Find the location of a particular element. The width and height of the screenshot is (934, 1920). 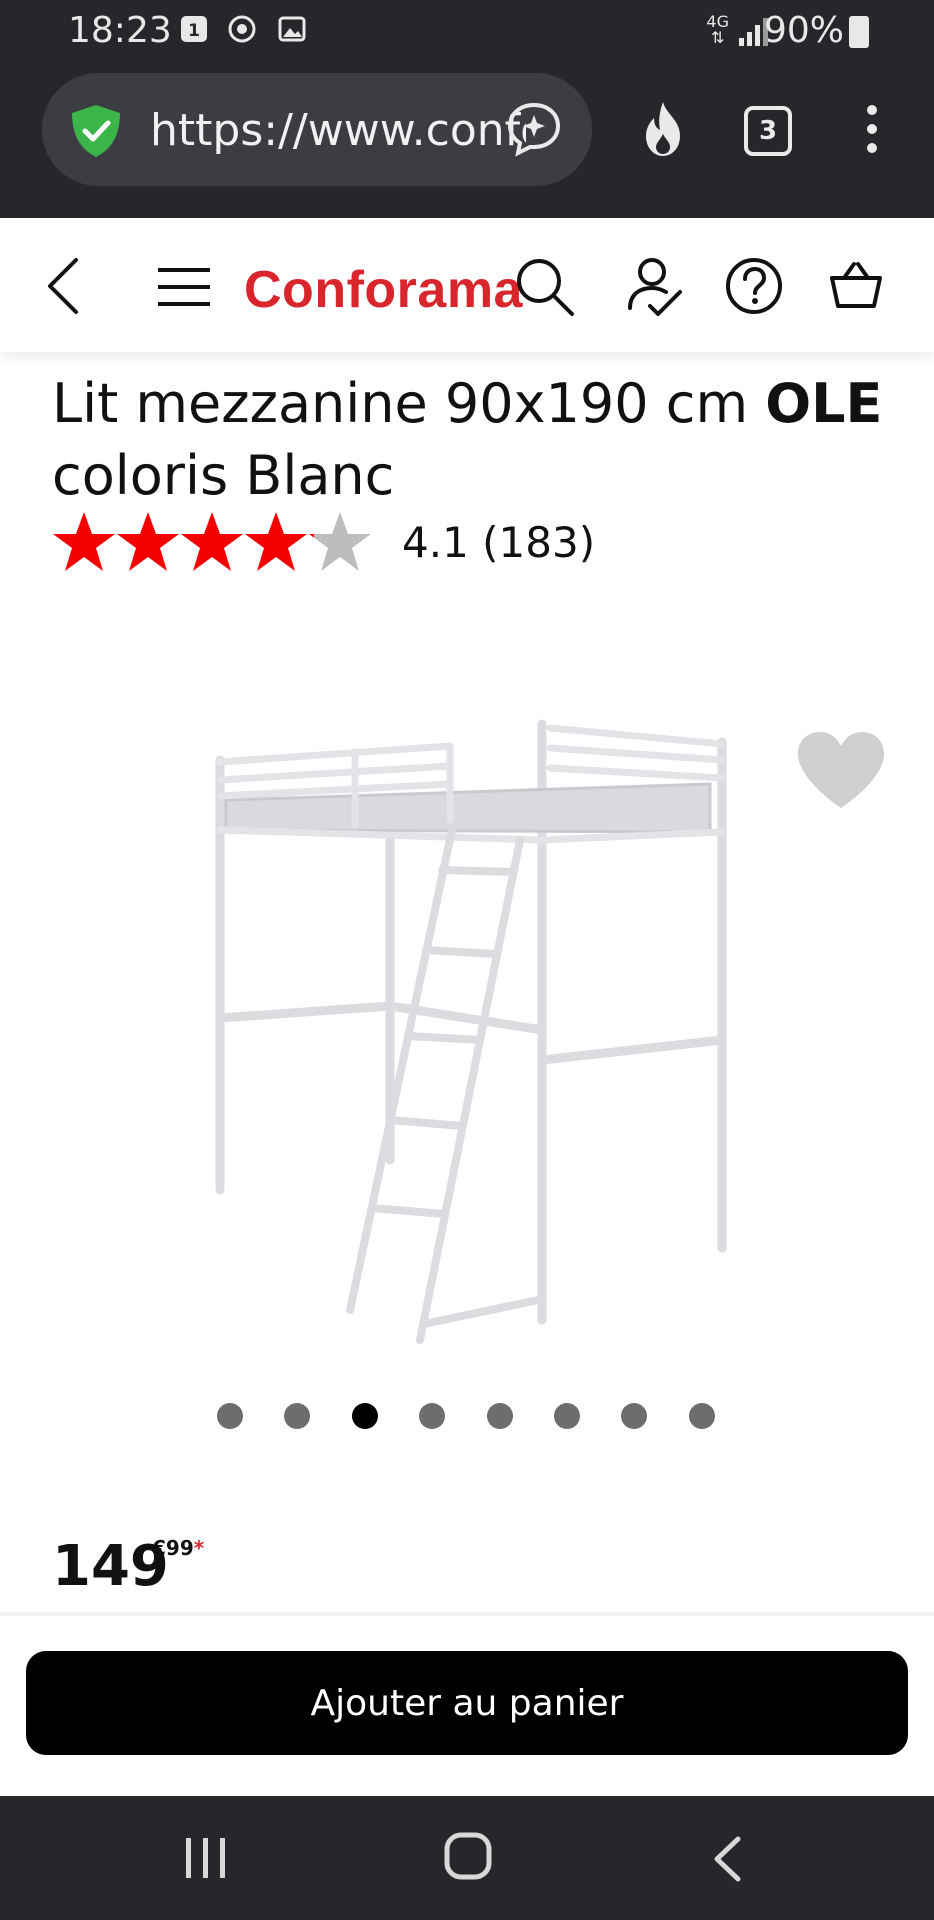

product-title-prefix: Lit mezzanine 90x190 cm is located at coordinates (409, 403).